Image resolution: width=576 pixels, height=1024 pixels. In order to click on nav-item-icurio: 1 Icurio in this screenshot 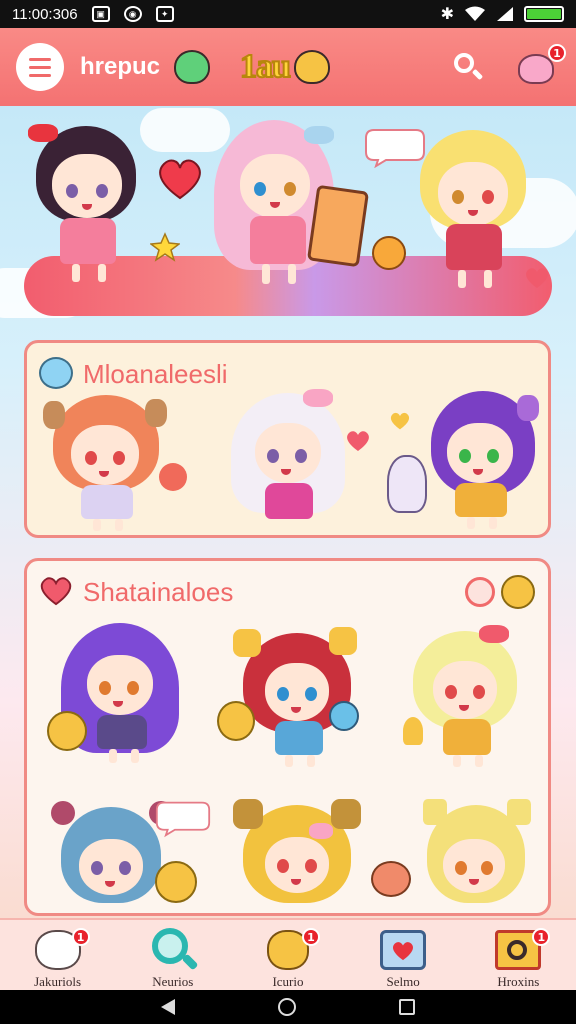, I will do `click(288, 958)`.